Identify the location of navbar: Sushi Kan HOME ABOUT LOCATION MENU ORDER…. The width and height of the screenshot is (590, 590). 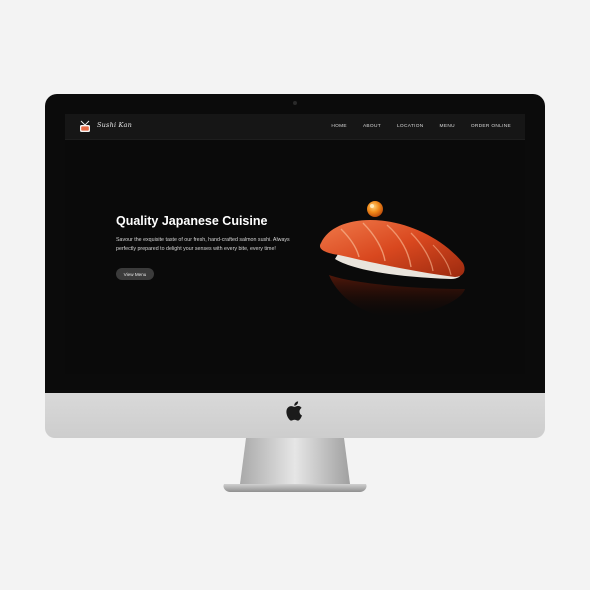
(295, 127).